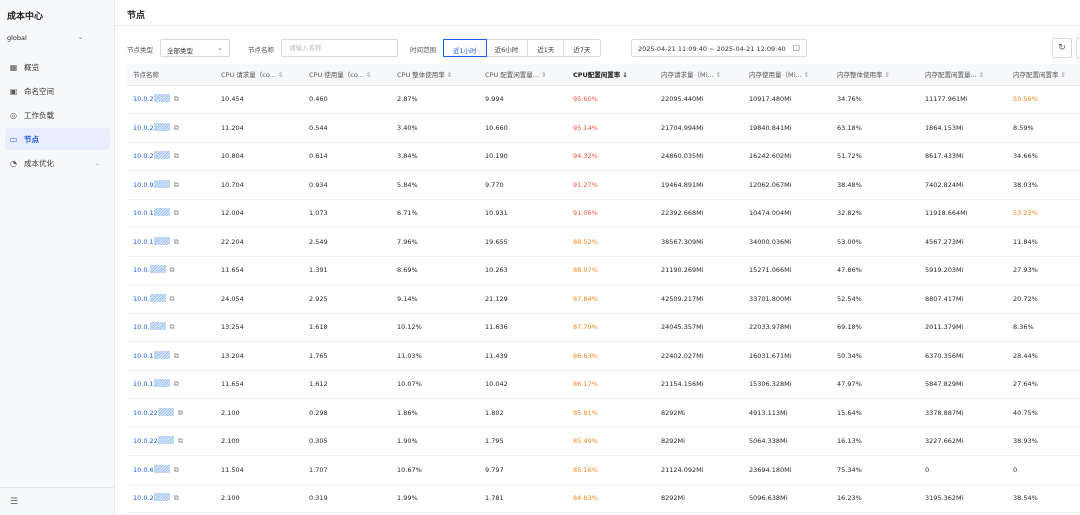 The width and height of the screenshot is (1080, 515). I want to click on collapse-sidebar-icon: ☰, so click(14, 502).